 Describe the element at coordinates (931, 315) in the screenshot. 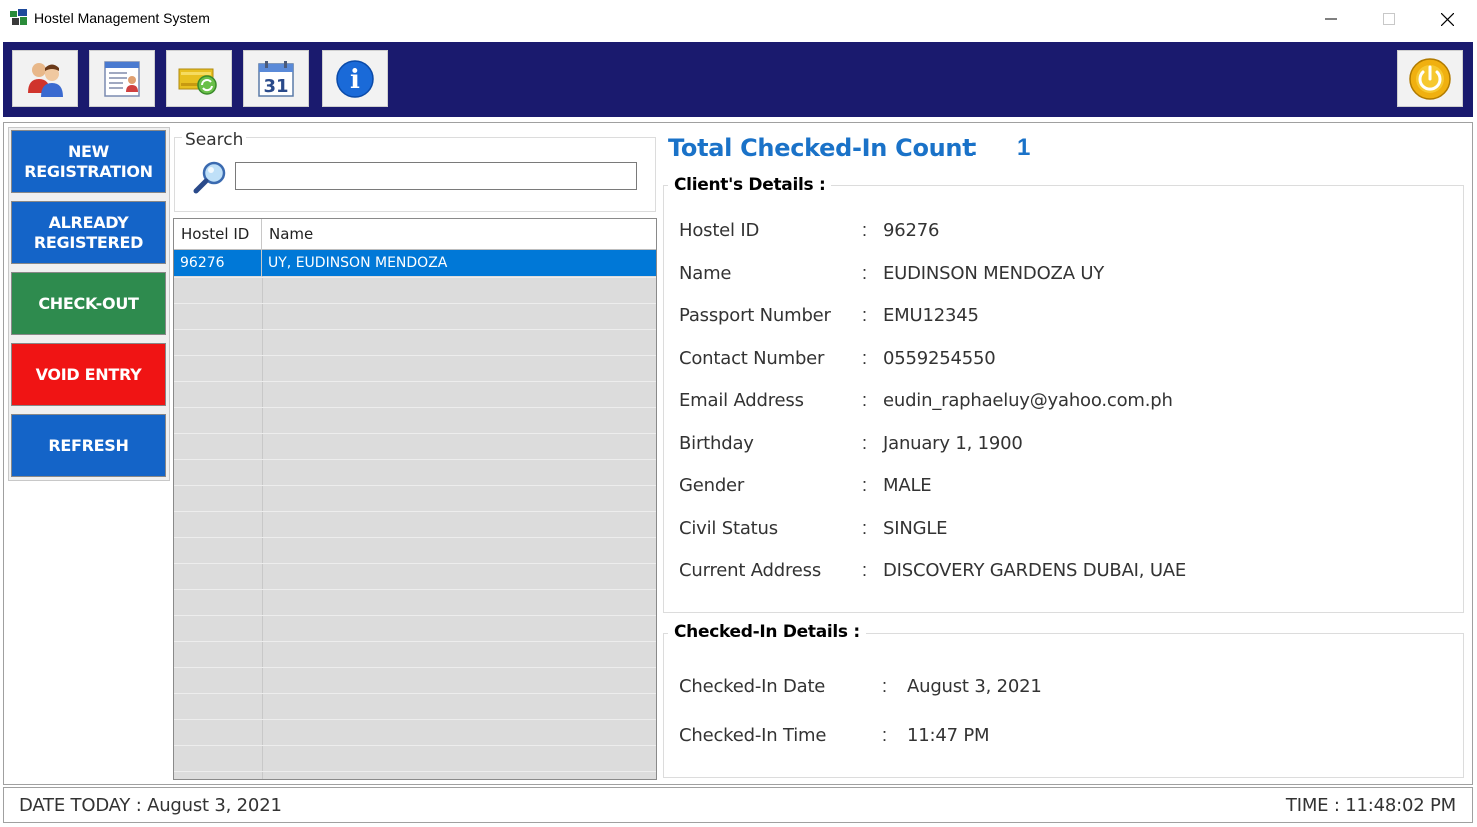

I see `field-value: EMU12345` at that location.